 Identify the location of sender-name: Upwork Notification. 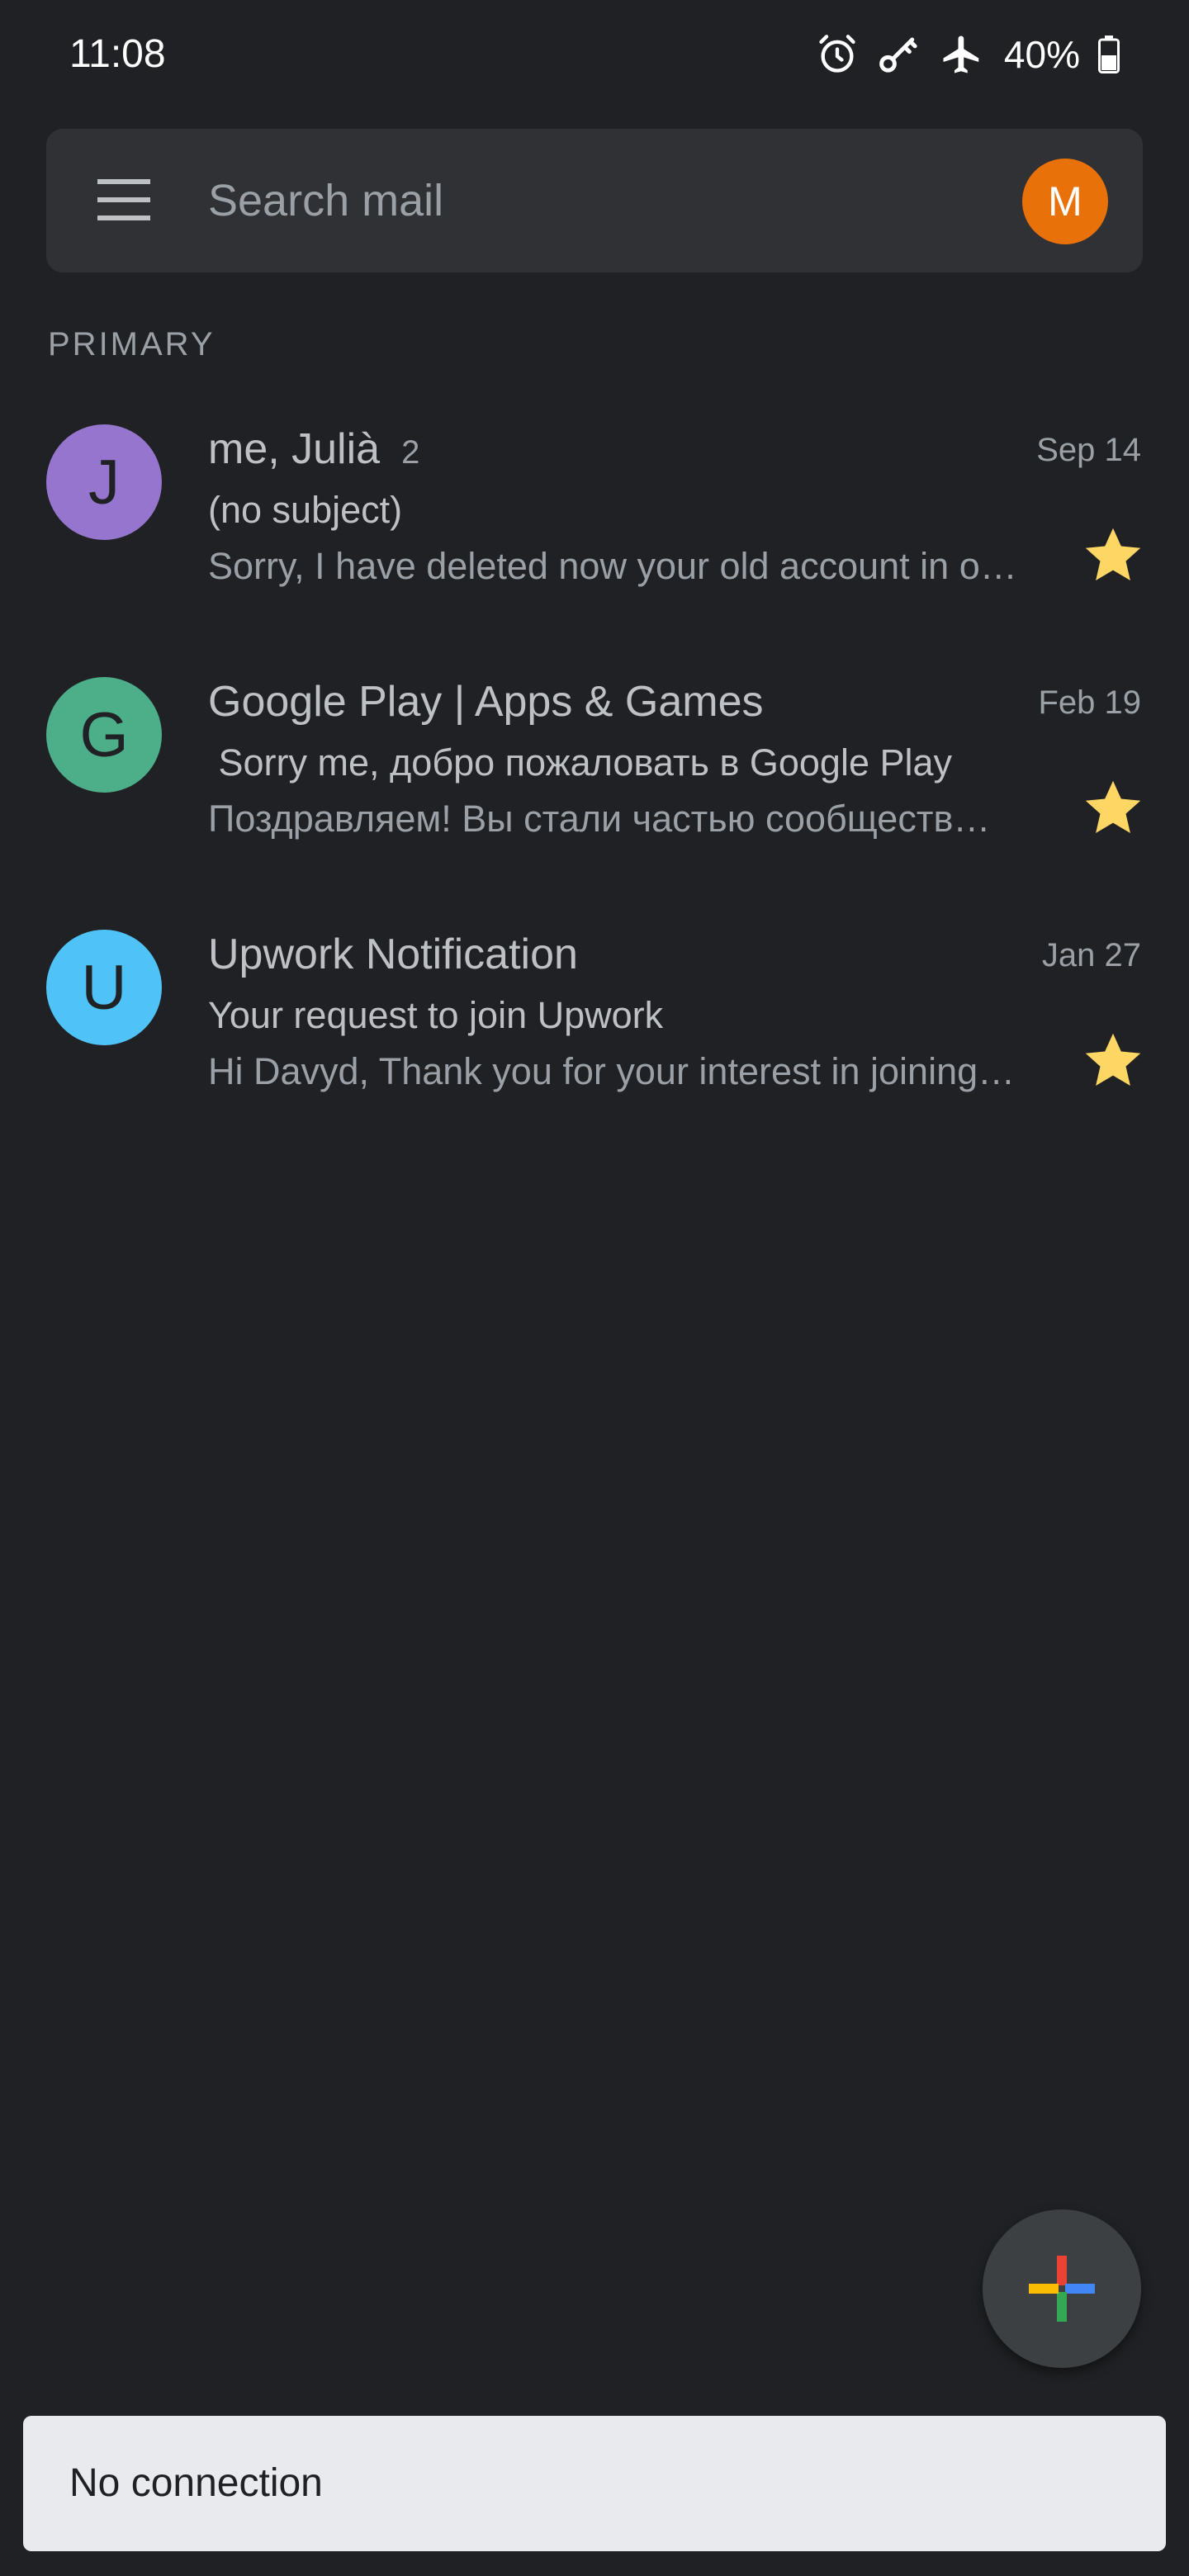
(393, 954).